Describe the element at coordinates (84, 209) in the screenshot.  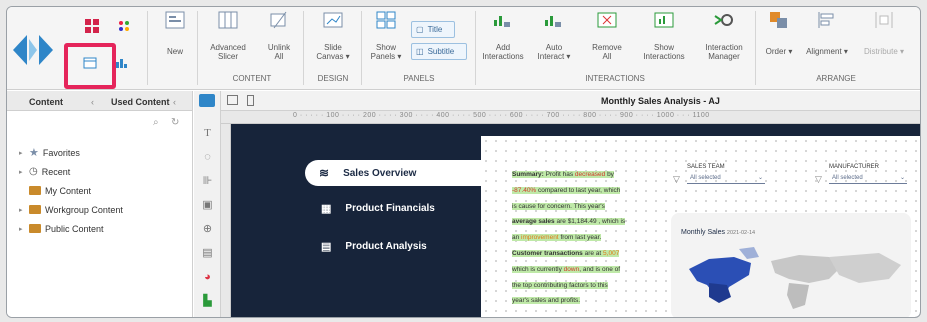
I see `tree-item-label: Workgroup Content` at that location.